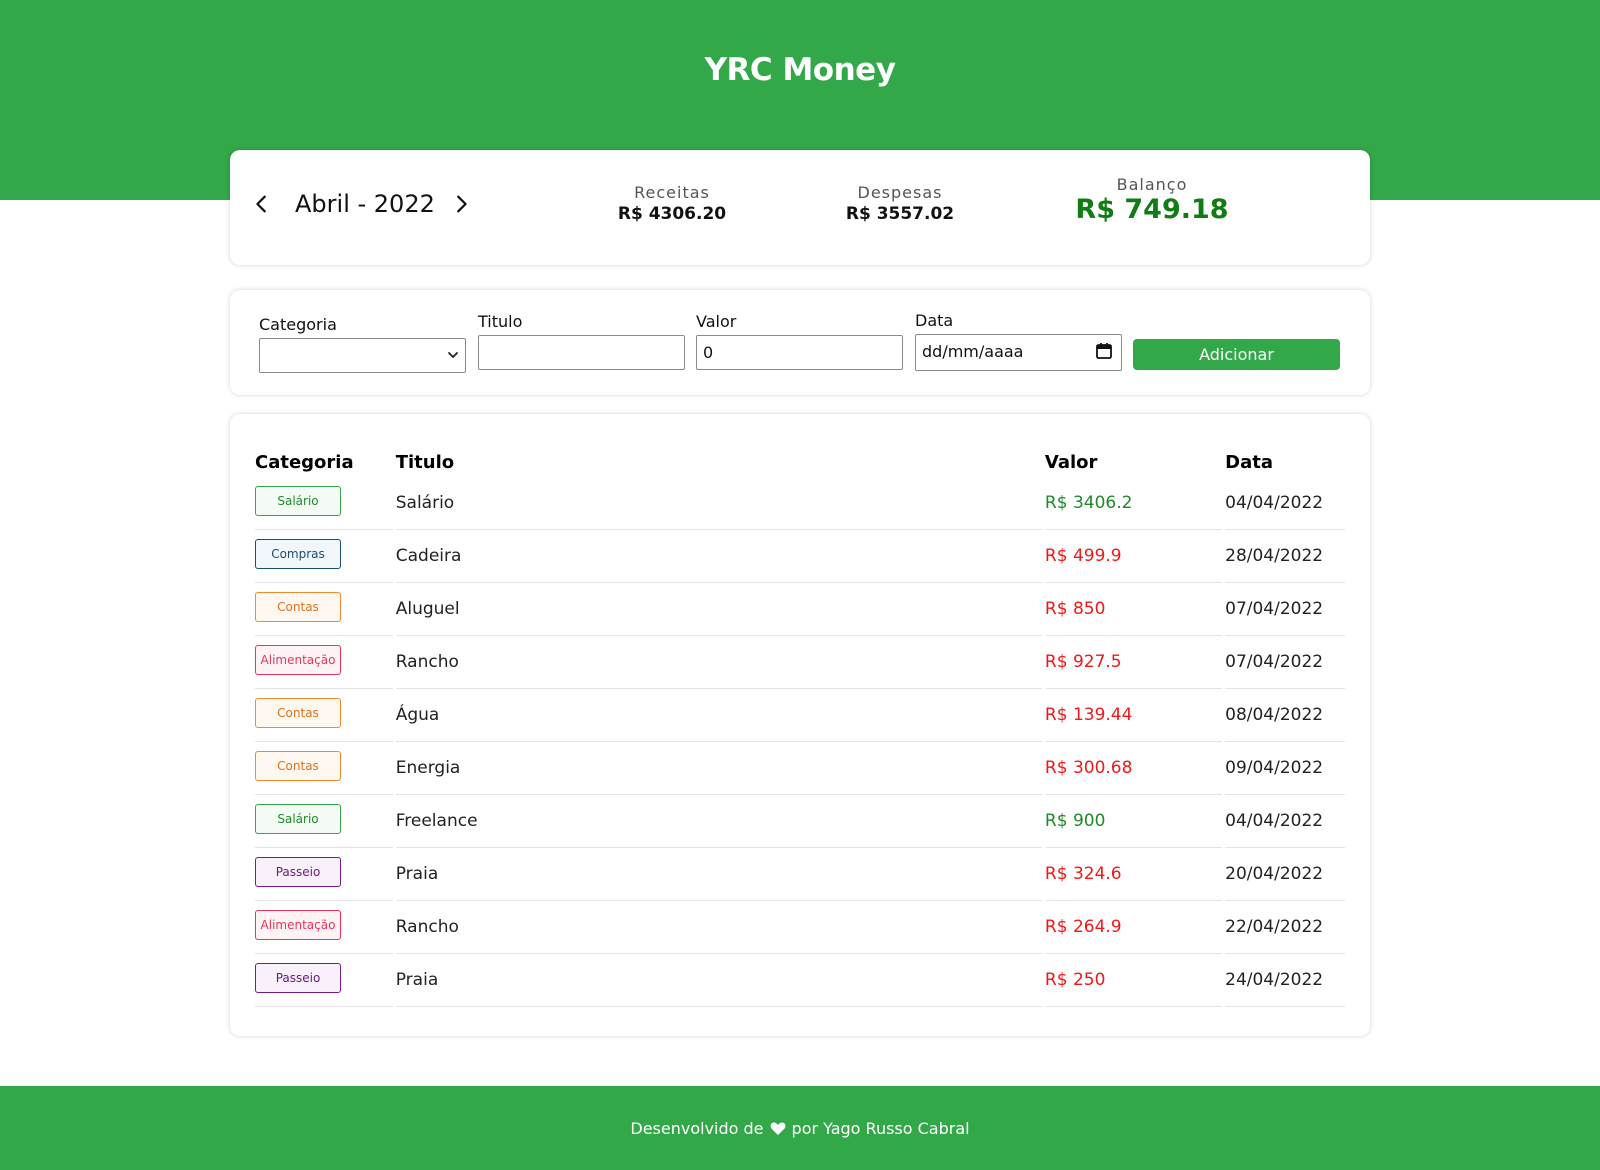 This screenshot has height=1170, width=1600. I want to click on cell-titulo: Cadeira, so click(718, 556).